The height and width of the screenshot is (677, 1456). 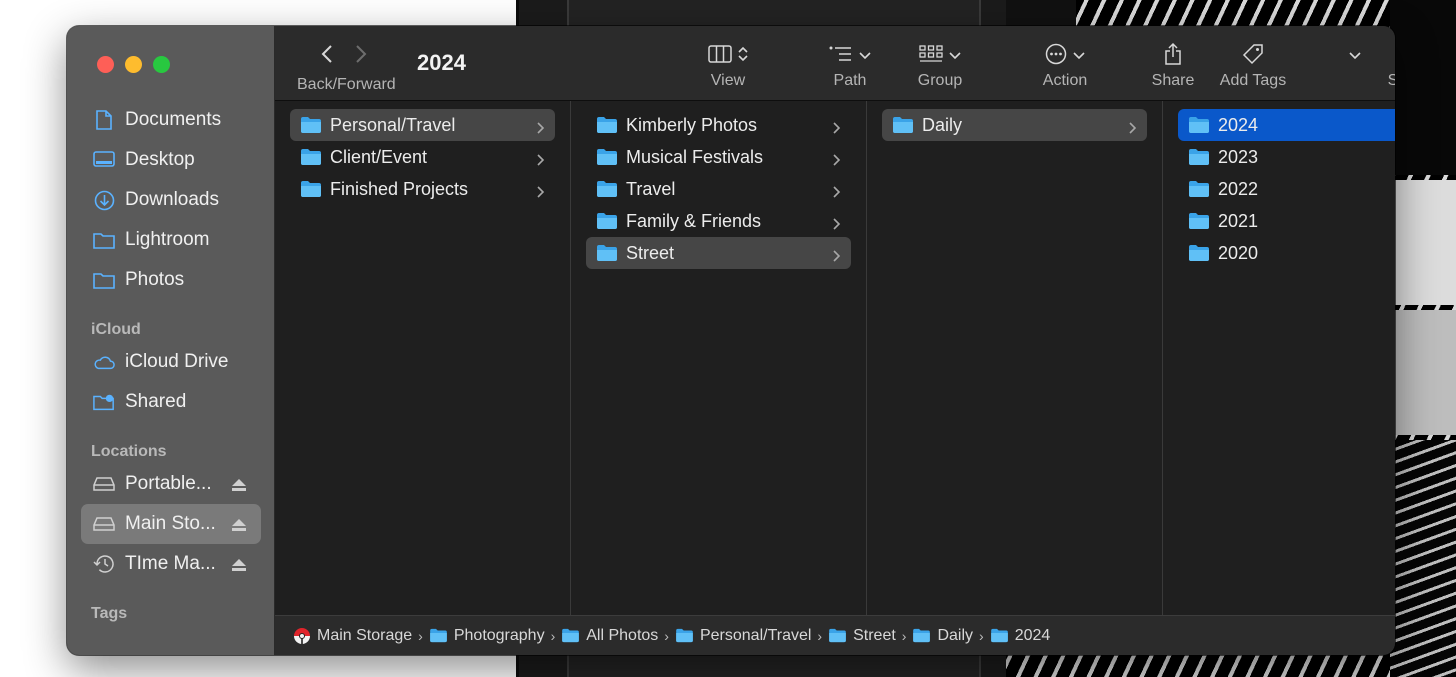 What do you see at coordinates (718, 125) in the screenshot?
I see `list-item: Kimberly Photos` at bounding box center [718, 125].